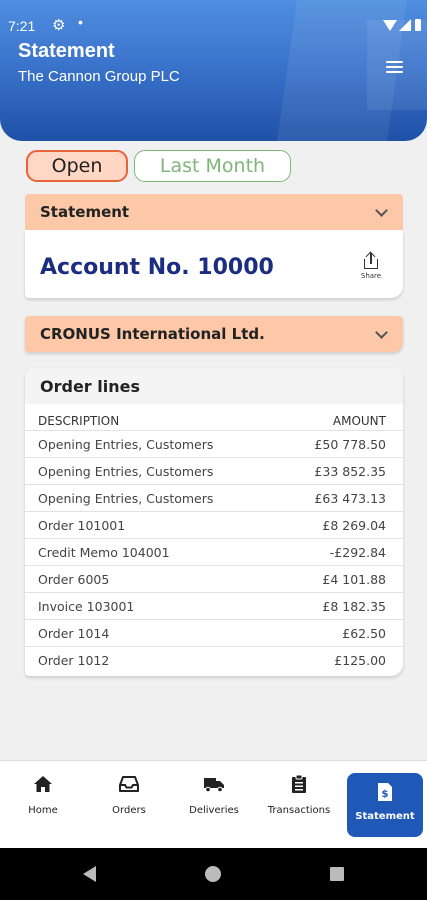  Describe the element at coordinates (354, 525) in the screenshot. I see `row-amount: £8 269.04` at that location.